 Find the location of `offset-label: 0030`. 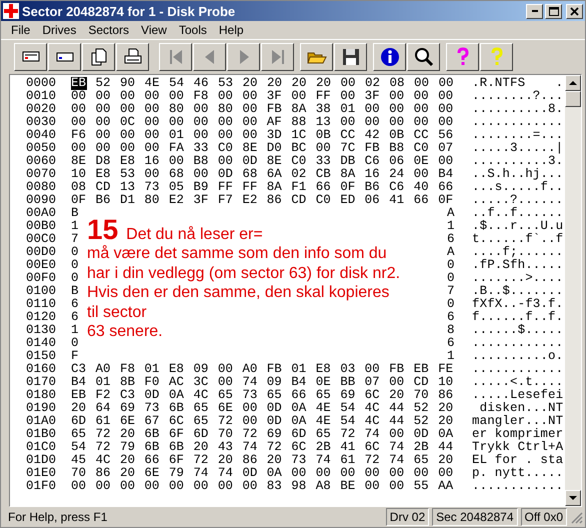

offset-label: 0030 is located at coordinates (42, 122).